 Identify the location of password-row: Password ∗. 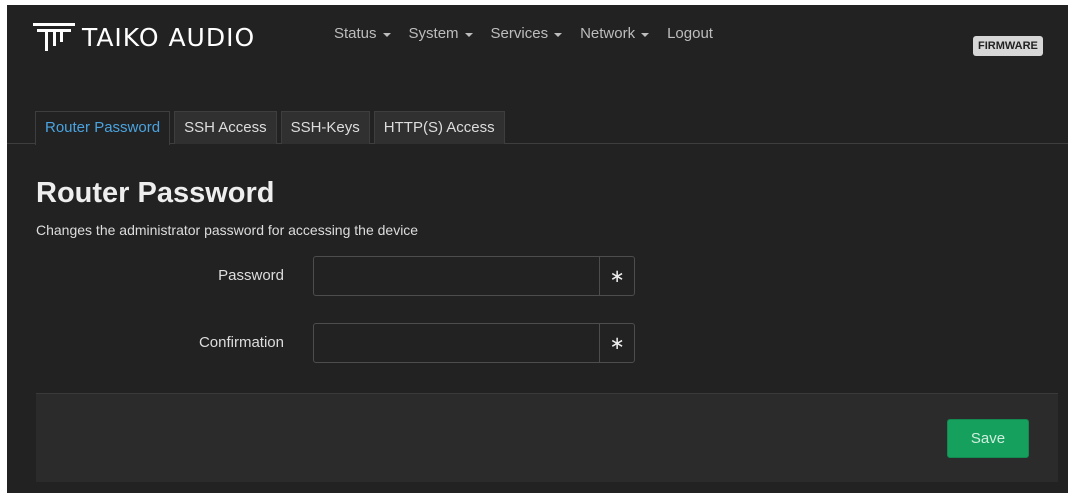
(537, 276).